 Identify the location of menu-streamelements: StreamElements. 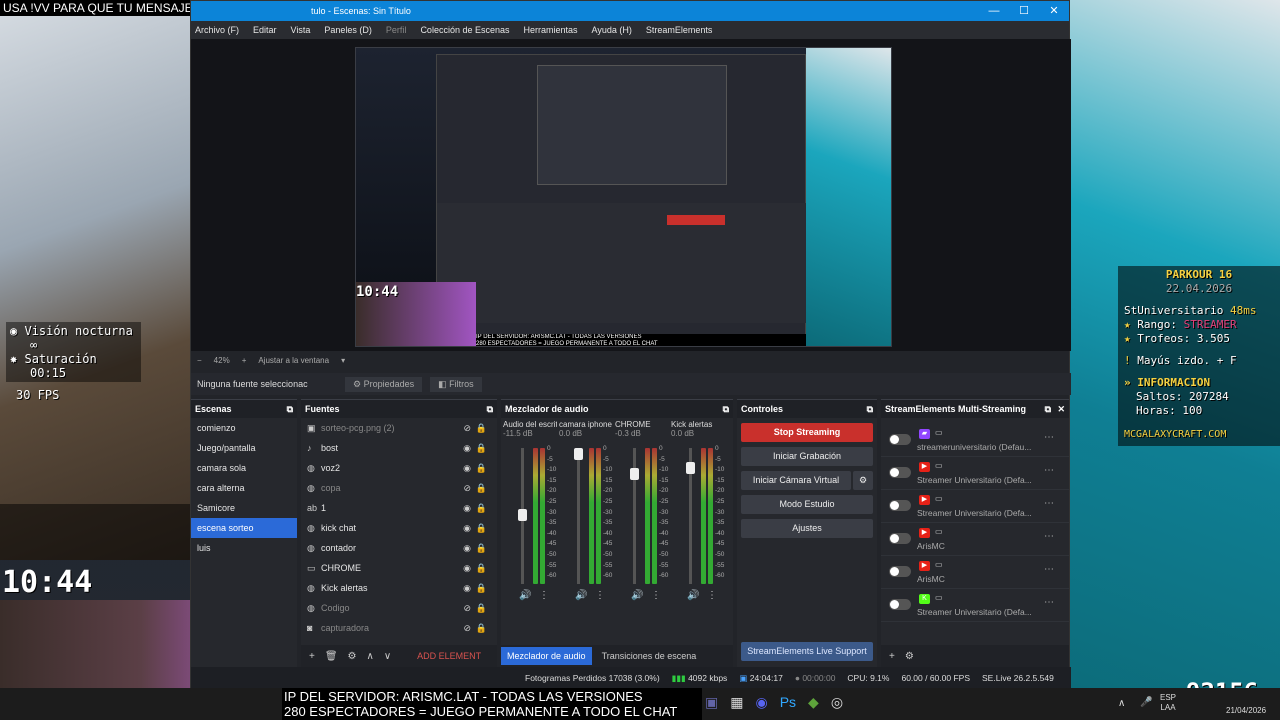
(679, 30).